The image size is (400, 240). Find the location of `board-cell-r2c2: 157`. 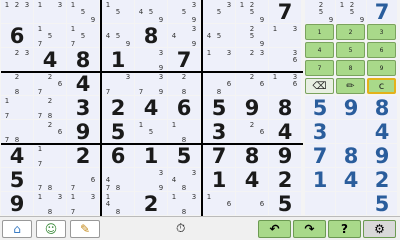

board-cell-r2c2: 157 is located at coordinates (50, 36).